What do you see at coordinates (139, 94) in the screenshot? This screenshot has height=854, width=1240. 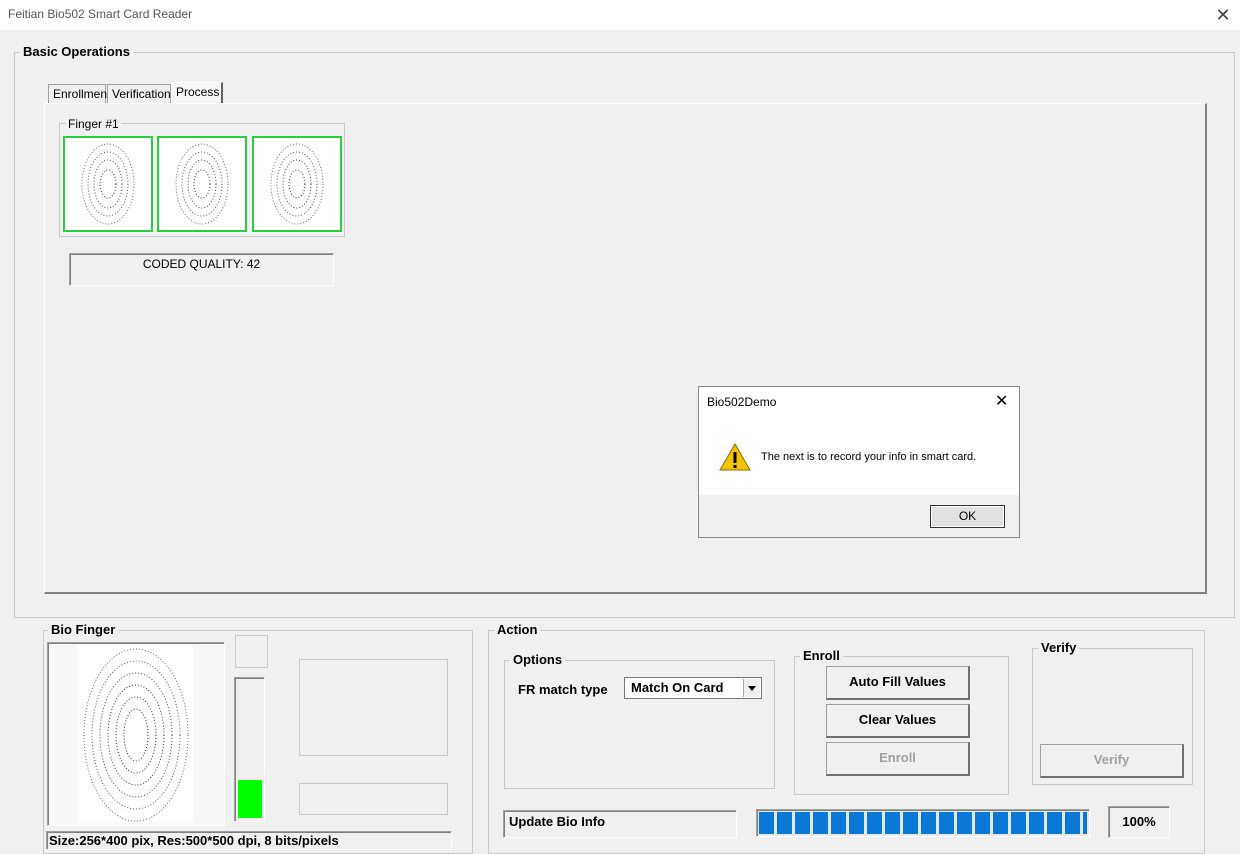 I see `tab-verification: Verification` at bounding box center [139, 94].